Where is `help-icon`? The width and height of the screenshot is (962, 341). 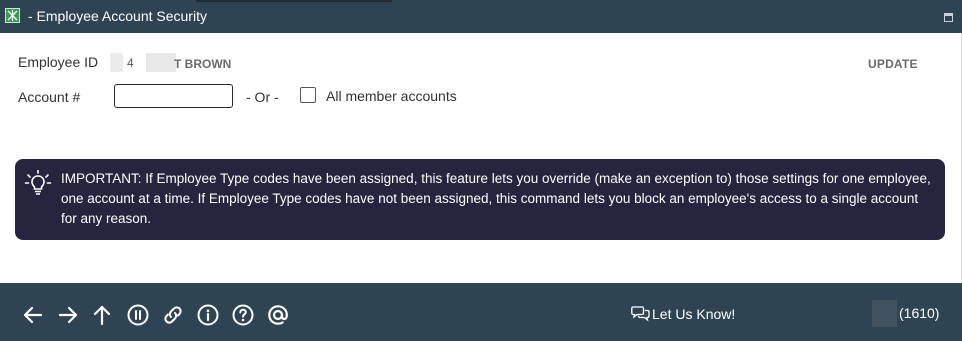
help-icon is located at coordinates (243, 315).